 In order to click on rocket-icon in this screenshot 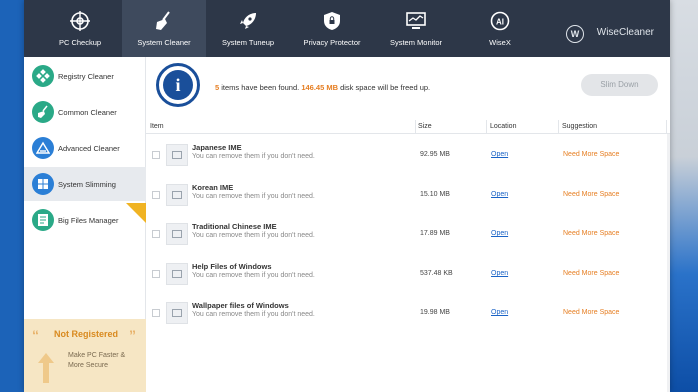, I will do `click(248, 21)`.